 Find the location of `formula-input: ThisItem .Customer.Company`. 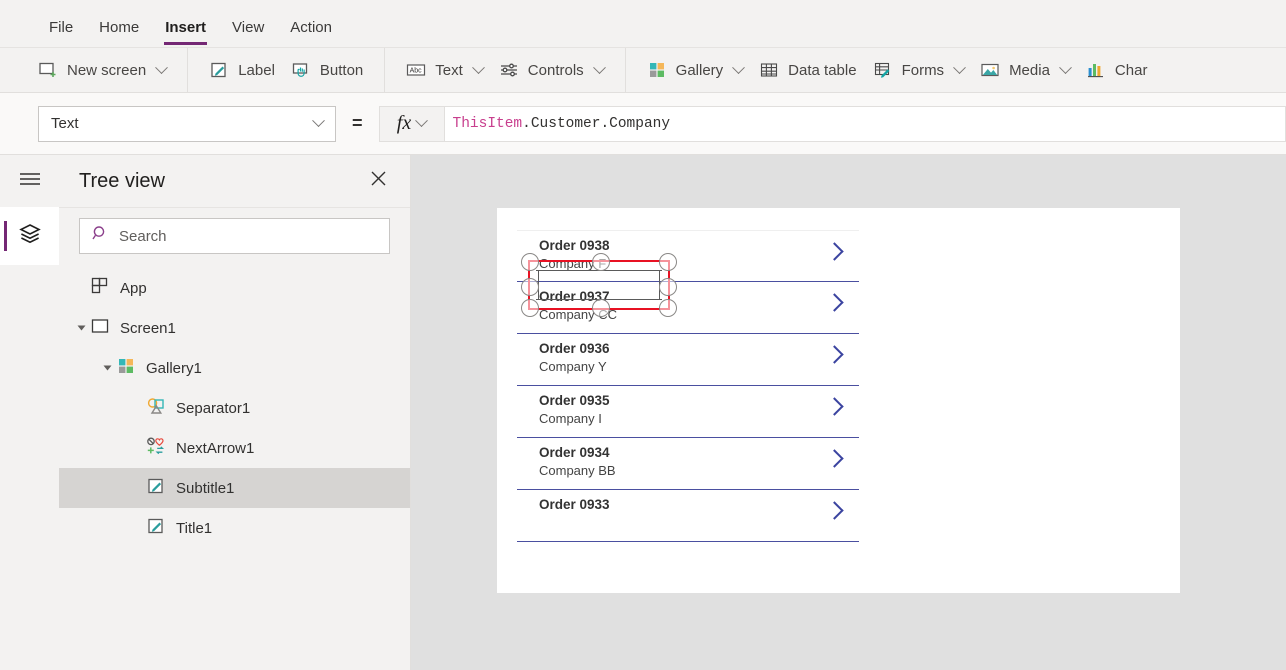

formula-input: ThisItem .Customer.Company is located at coordinates (865, 123).